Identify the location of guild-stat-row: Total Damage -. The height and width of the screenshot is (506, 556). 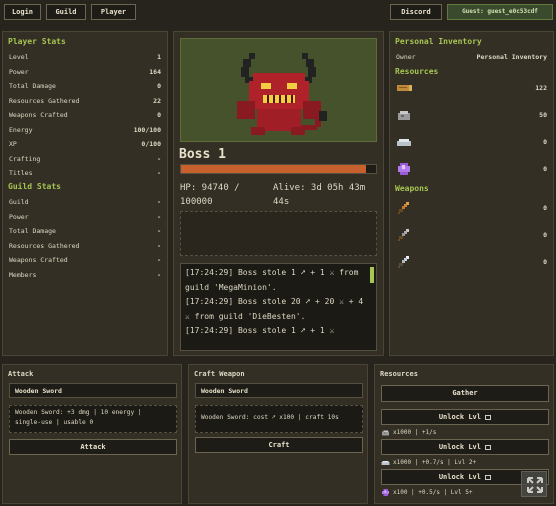
(85, 231).